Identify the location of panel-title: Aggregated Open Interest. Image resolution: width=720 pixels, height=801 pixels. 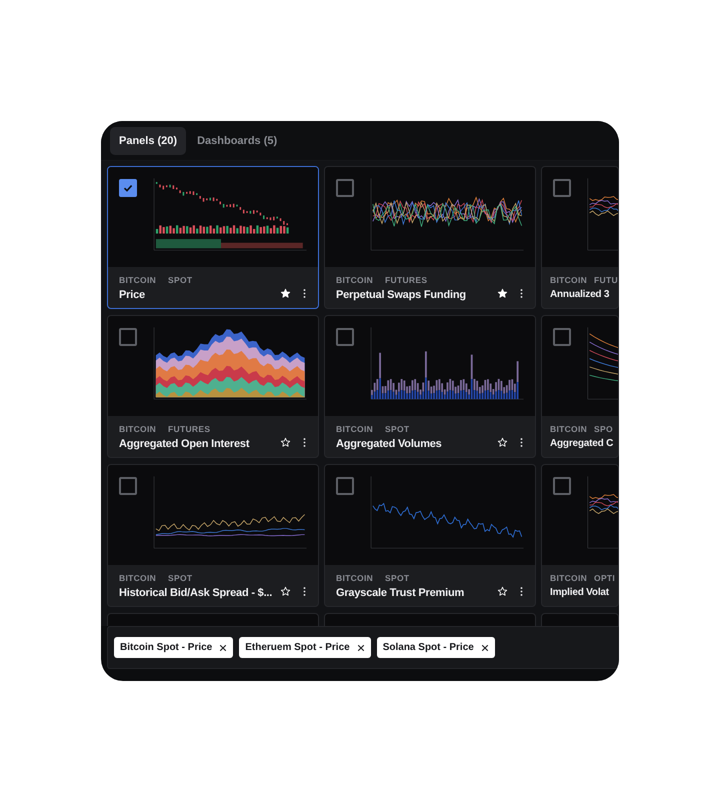
(184, 444).